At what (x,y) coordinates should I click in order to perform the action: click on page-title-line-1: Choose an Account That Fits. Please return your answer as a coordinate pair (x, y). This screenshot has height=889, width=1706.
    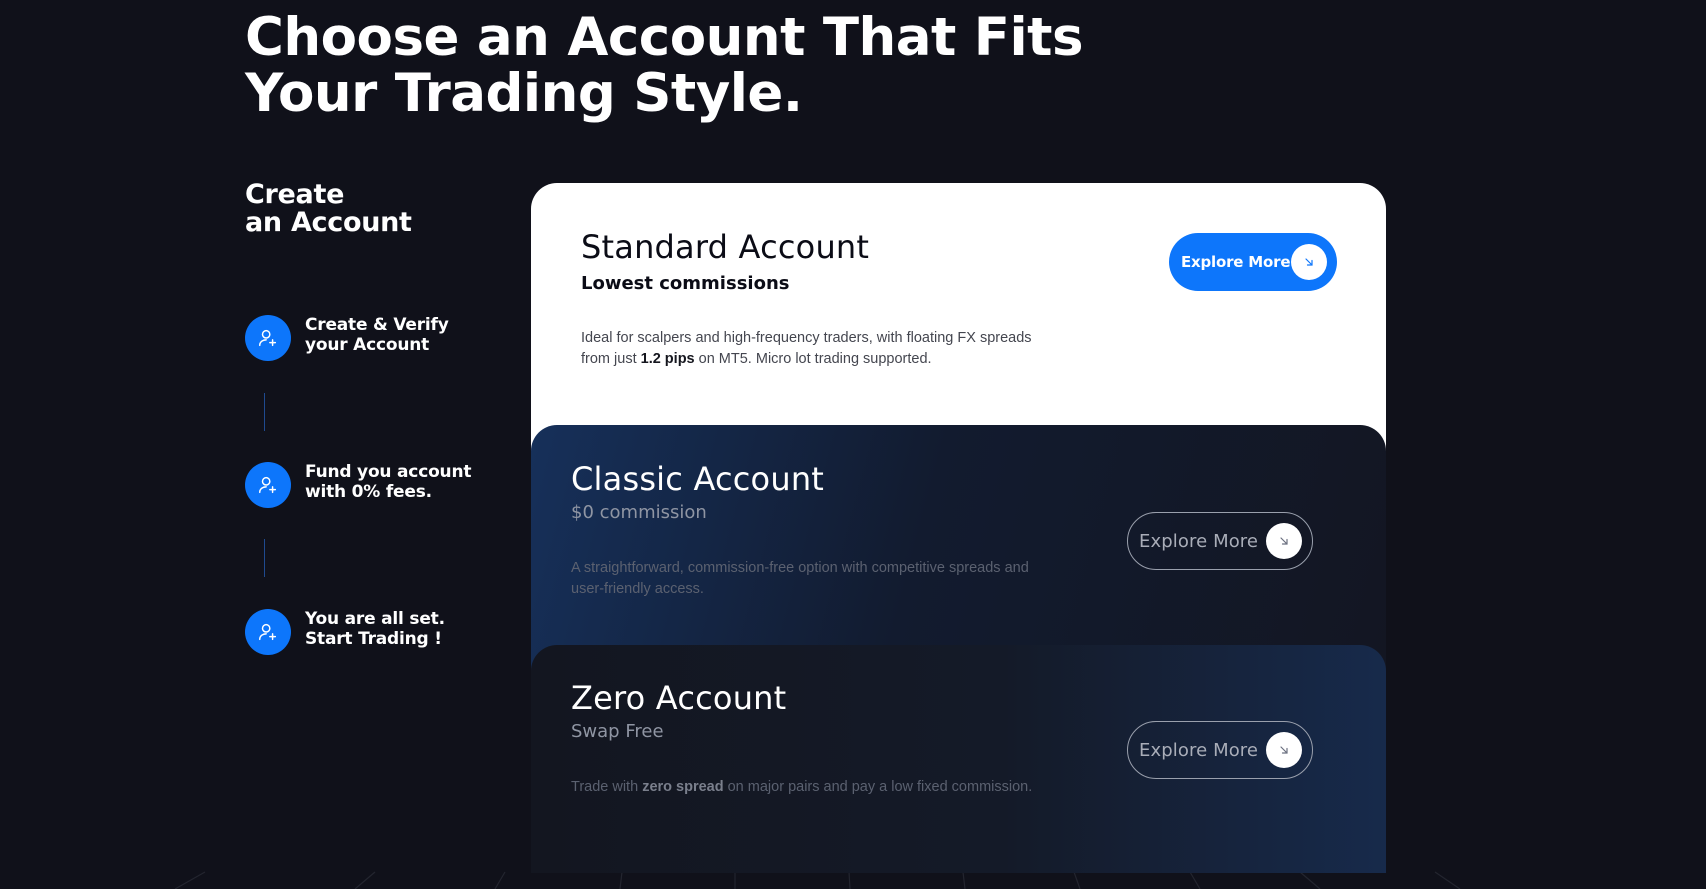
    Looking at the image, I should click on (664, 37).